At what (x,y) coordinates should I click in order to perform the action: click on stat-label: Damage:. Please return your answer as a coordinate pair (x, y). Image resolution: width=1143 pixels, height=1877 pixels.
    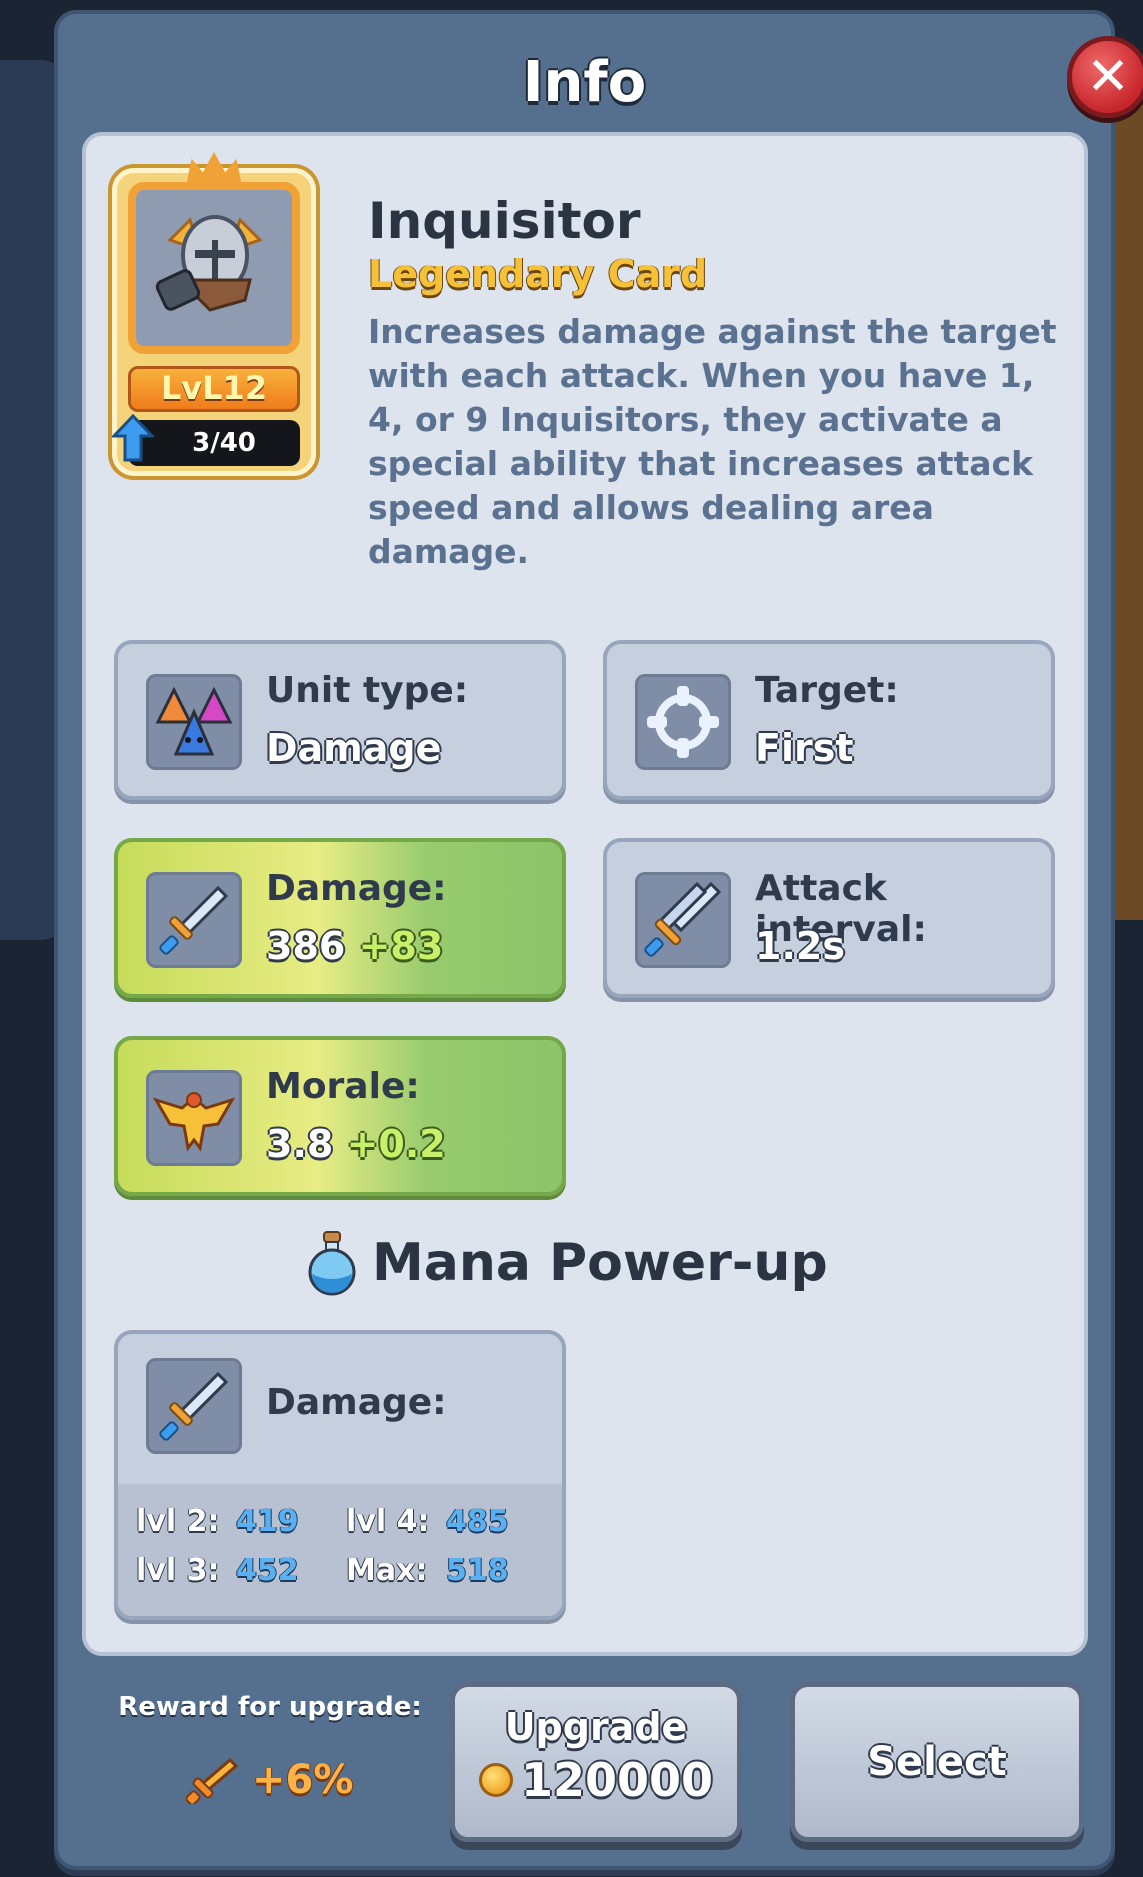
    Looking at the image, I should click on (356, 888).